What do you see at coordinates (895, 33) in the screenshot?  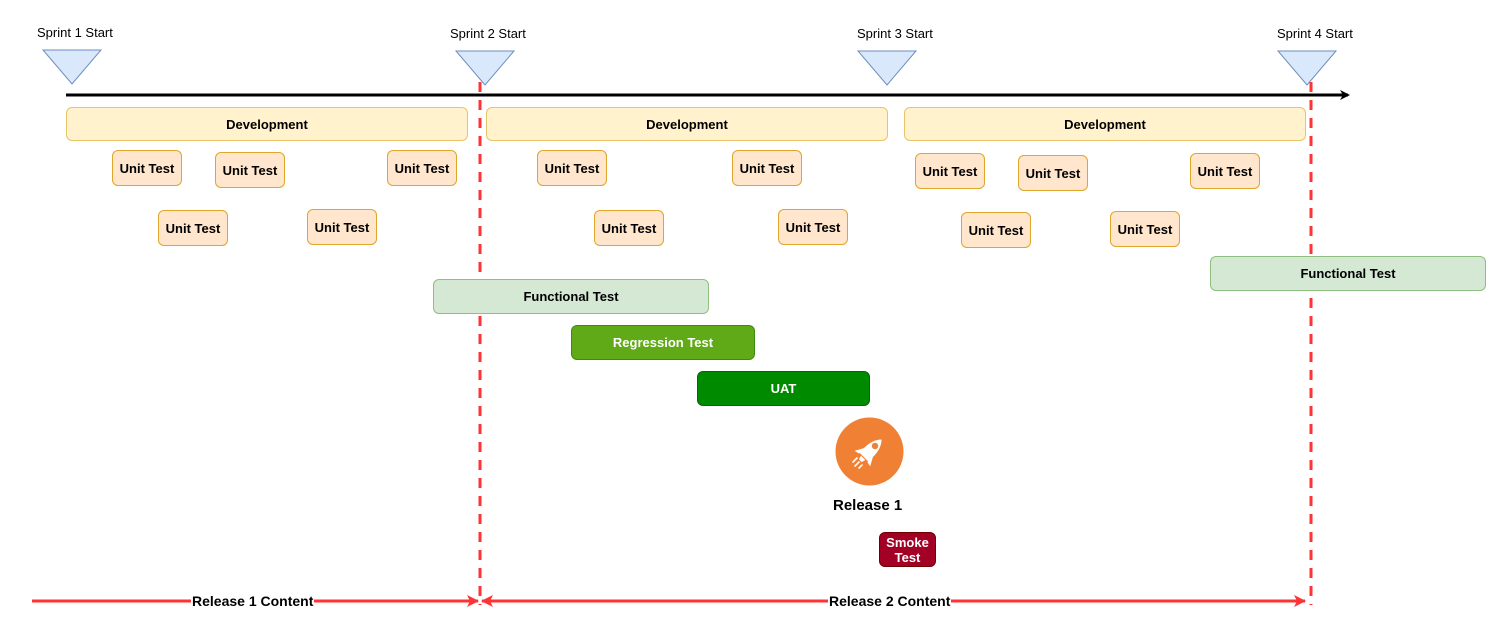 I see `sprint-3-label: Sprint 3 Start` at bounding box center [895, 33].